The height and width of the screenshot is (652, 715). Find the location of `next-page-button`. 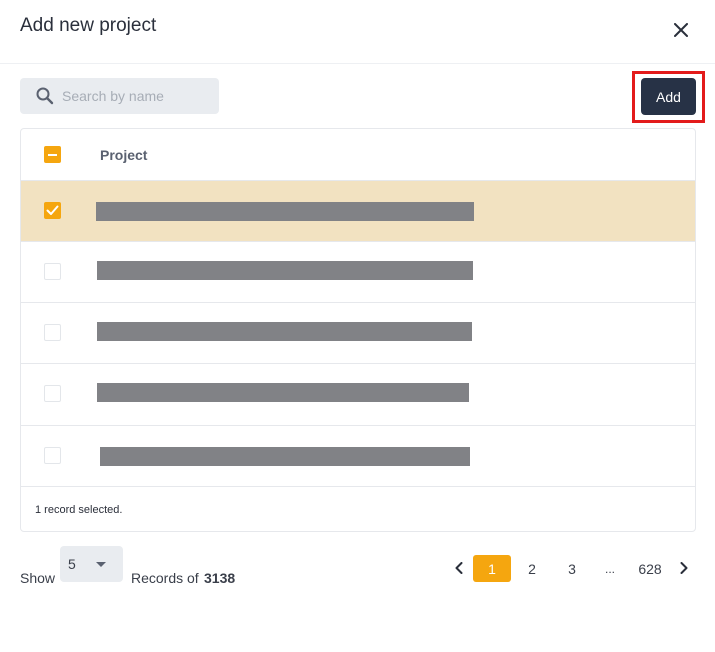

next-page-button is located at coordinates (684, 568).